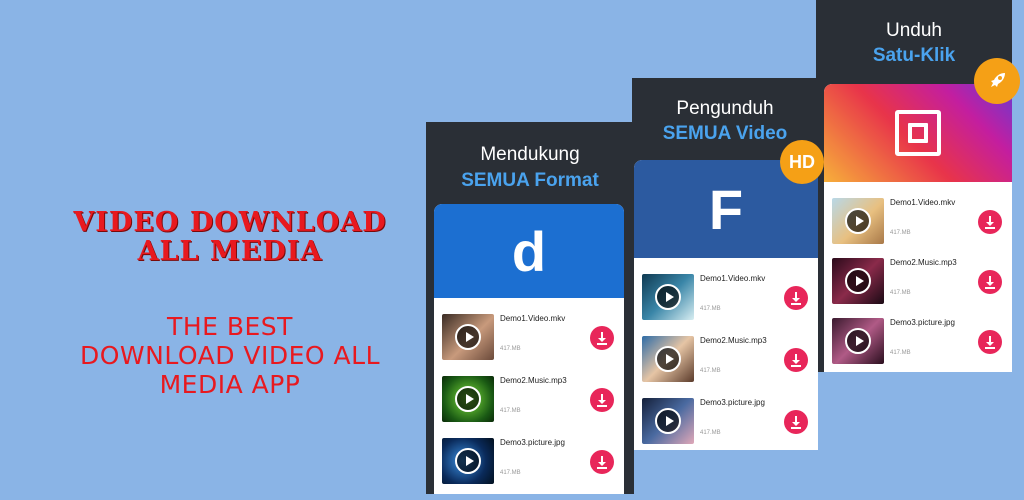 The image size is (1024, 500). I want to click on promo-subtitle-line3: MEDIA APP, so click(230, 384).